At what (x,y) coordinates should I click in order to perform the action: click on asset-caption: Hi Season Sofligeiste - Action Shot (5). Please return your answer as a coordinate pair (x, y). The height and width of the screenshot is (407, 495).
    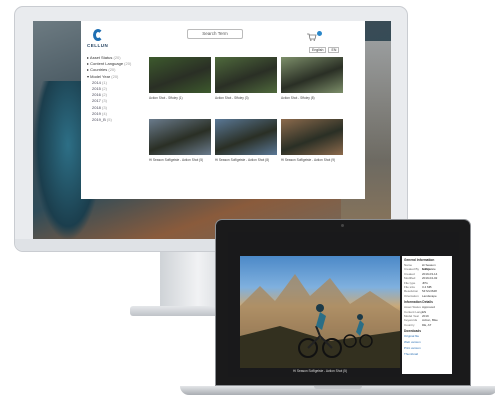
    Looking at the image, I should click on (176, 160).